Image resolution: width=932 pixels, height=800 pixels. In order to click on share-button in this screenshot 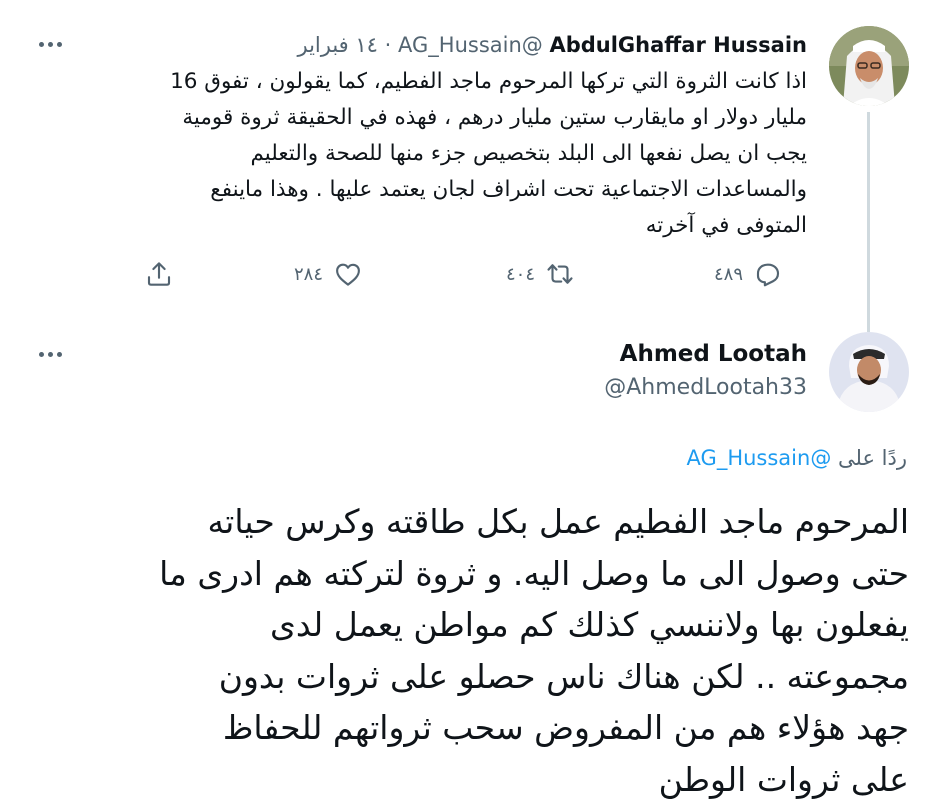, I will do `click(159, 274)`.